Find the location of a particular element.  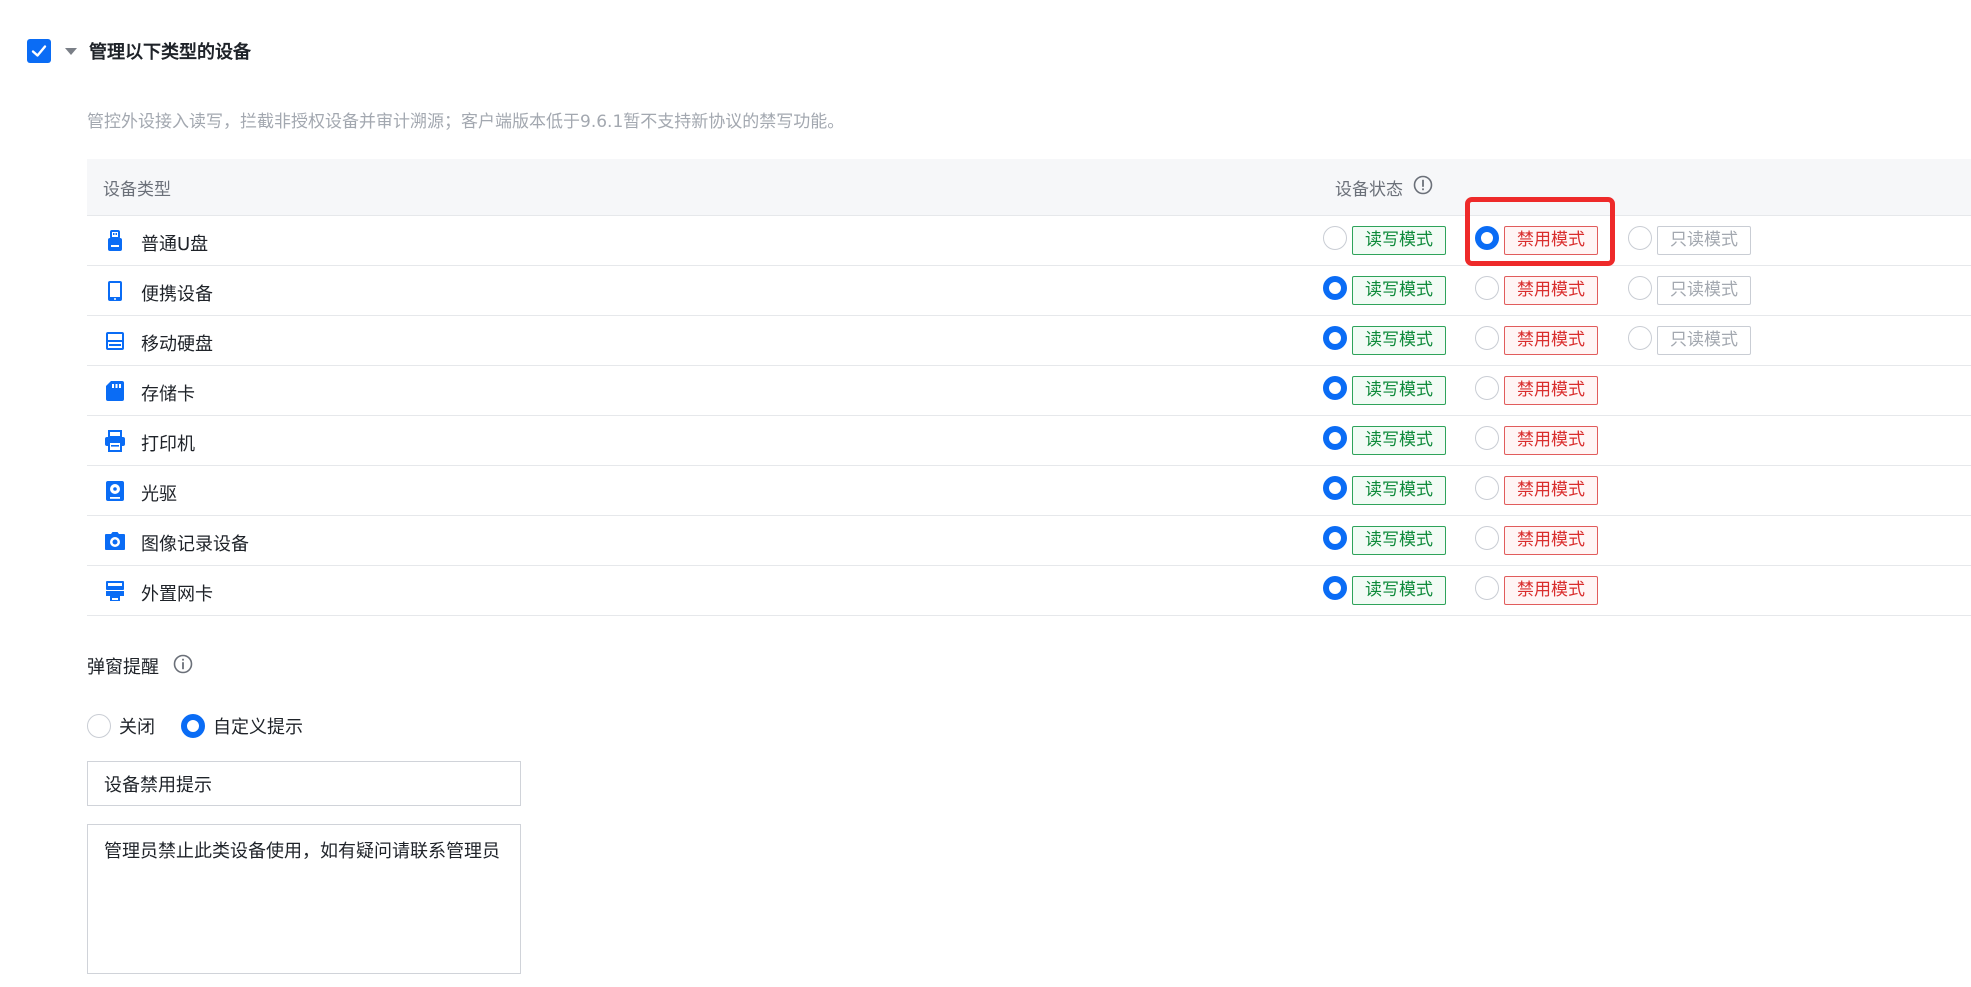

device-type-label: 外置网卡 is located at coordinates (177, 594).